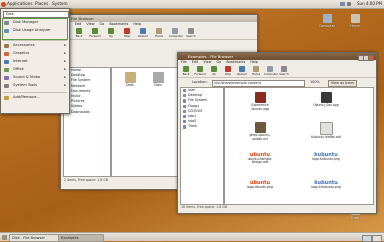 This screenshot has height=242, width=384. Describe the element at coordinates (34, 238) in the screenshot. I see `taskbar-item-disk: Disk - File Browser` at that location.